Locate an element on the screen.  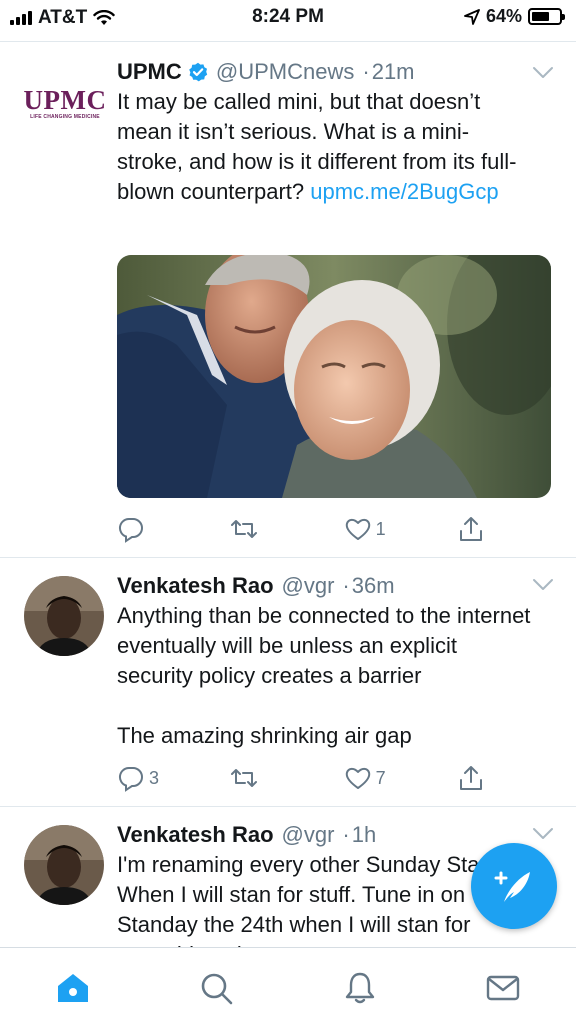
avatar-image is located at coordinates (64, 865).